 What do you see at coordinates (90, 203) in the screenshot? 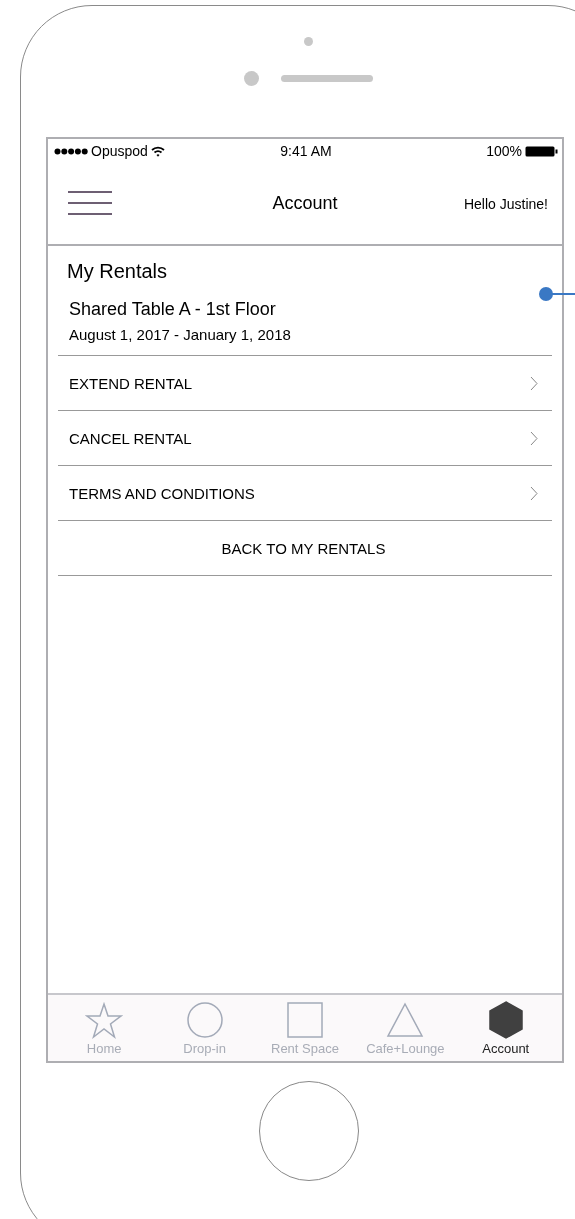
I see `menu-button` at bounding box center [90, 203].